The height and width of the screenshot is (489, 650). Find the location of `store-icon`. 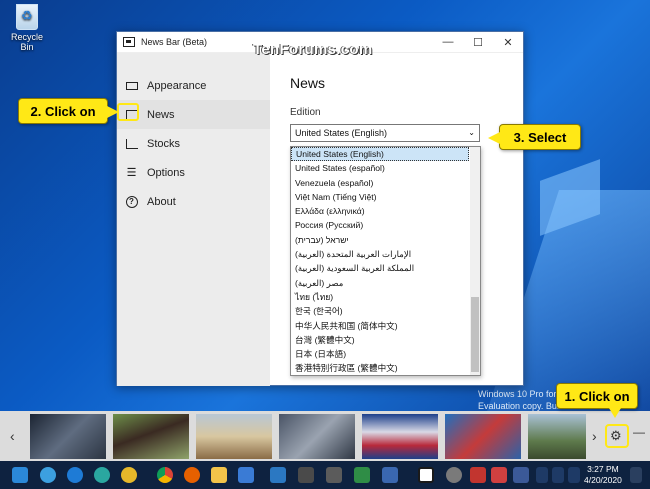

store-icon is located at coordinates (278, 475).